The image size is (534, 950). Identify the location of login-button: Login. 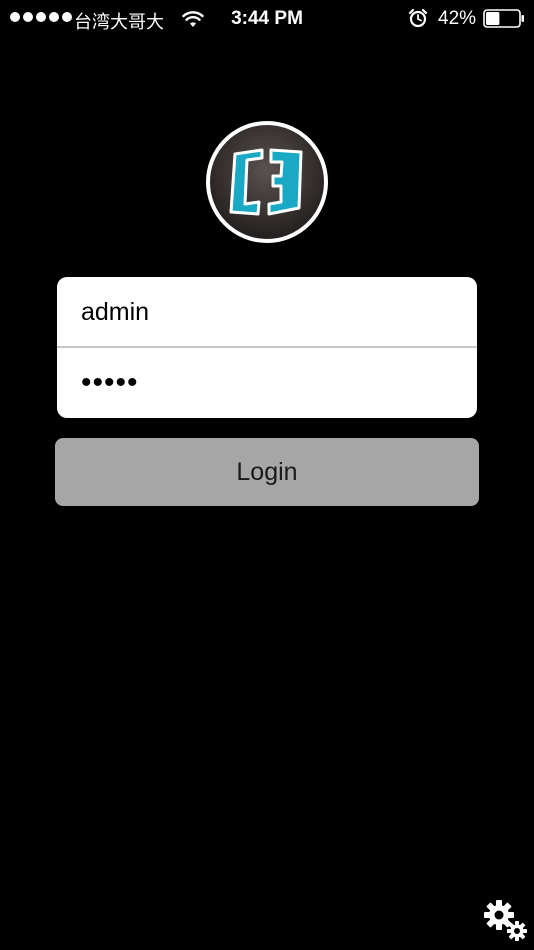
(267, 472).